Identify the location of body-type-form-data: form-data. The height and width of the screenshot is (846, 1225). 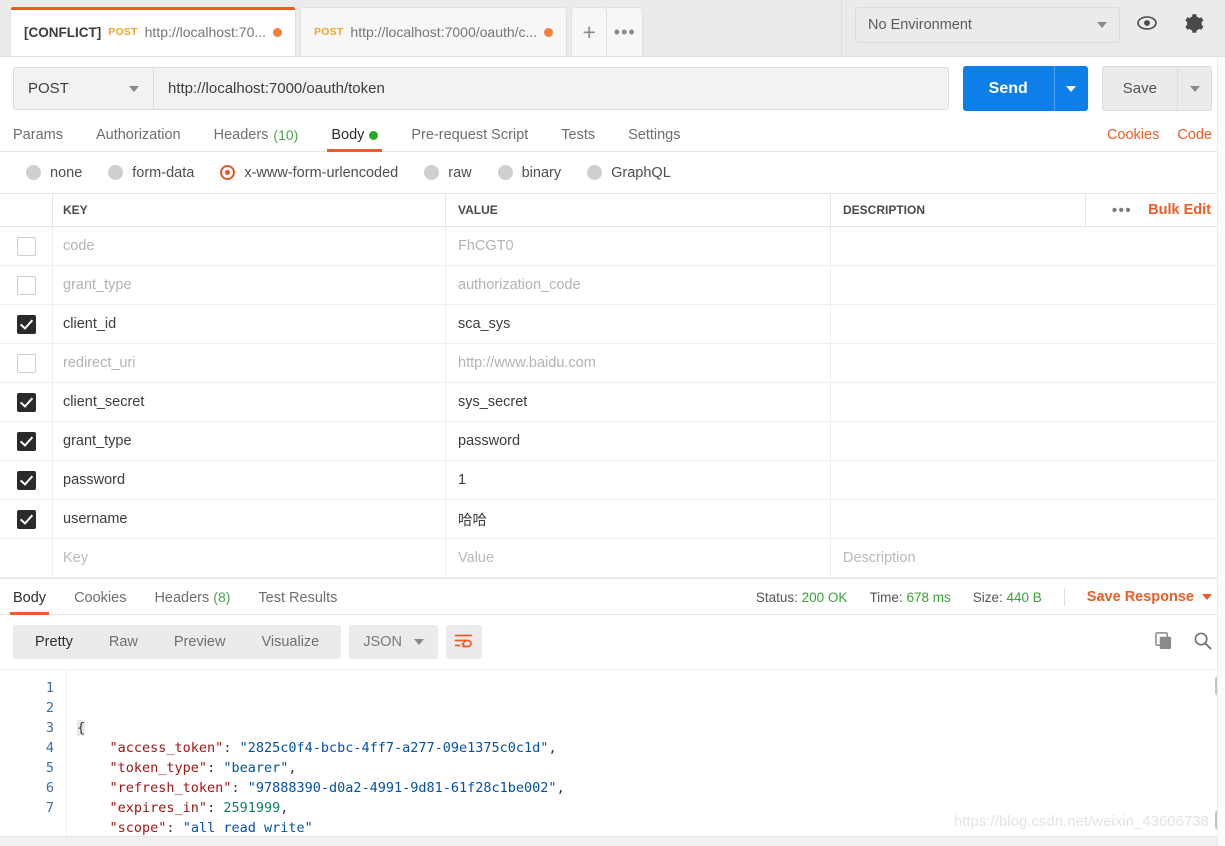
(151, 173).